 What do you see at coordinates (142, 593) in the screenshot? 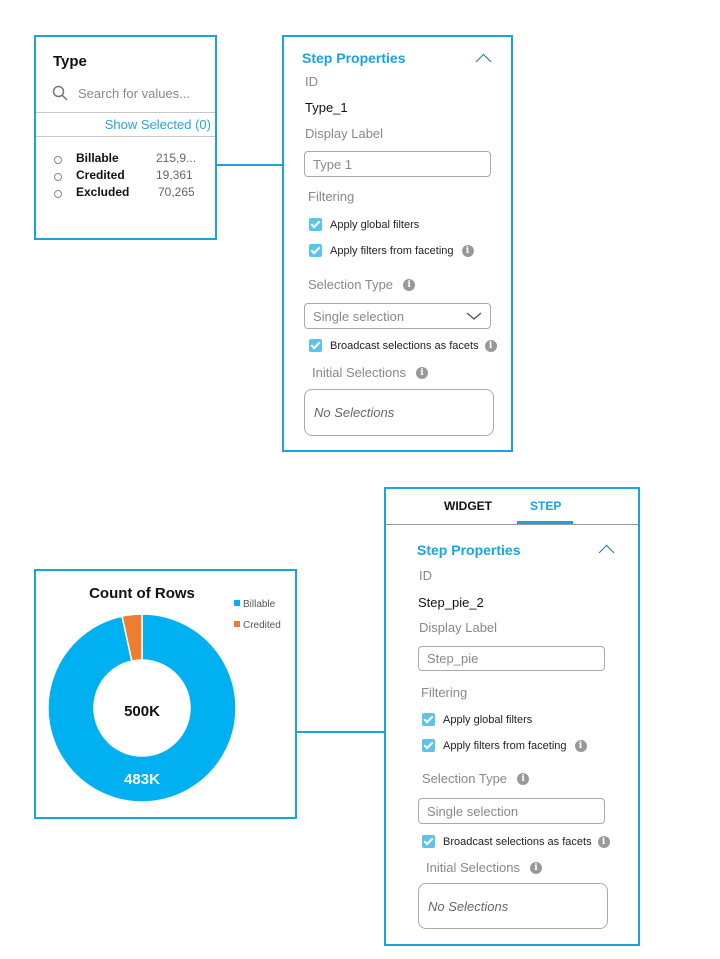
I see `chart-title: Count of Rows` at bounding box center [142, 593].